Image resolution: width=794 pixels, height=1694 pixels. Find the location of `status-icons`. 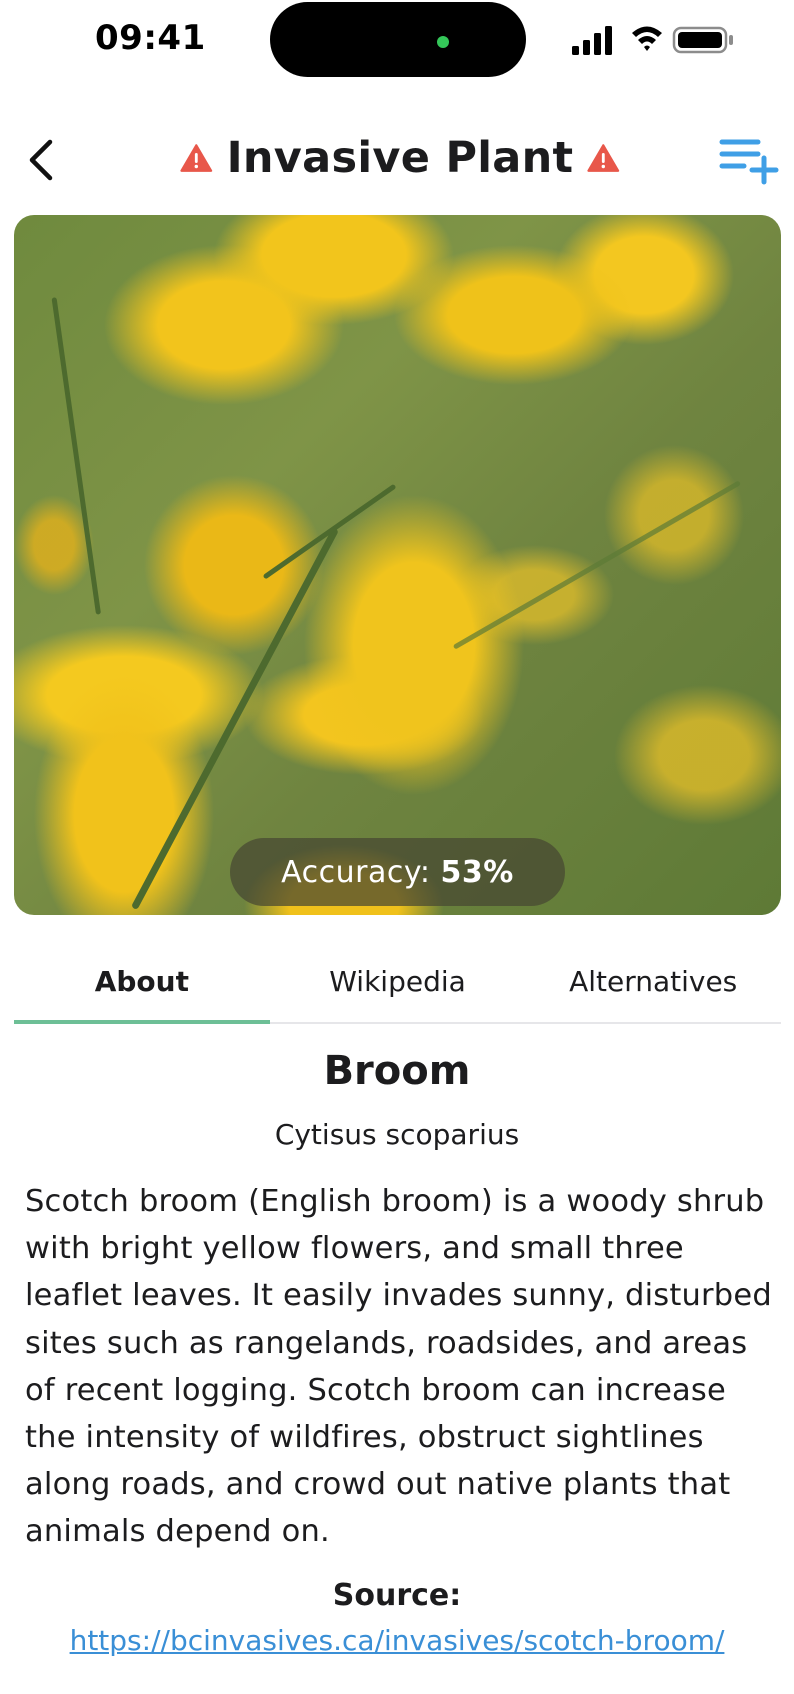

status-icons is located at coordinates (652, 40).